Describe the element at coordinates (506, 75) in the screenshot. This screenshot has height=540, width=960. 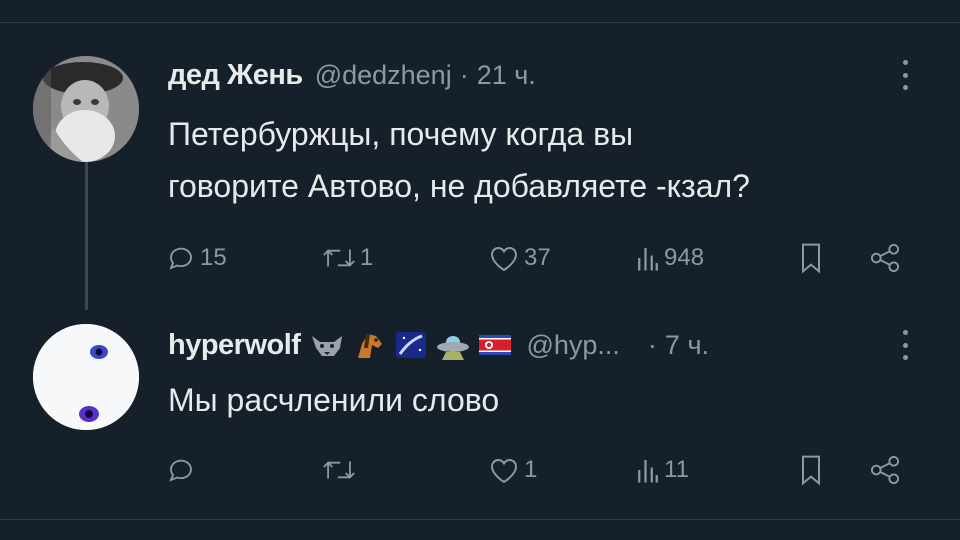
I see `timestamp: 21 ч.` at that location.